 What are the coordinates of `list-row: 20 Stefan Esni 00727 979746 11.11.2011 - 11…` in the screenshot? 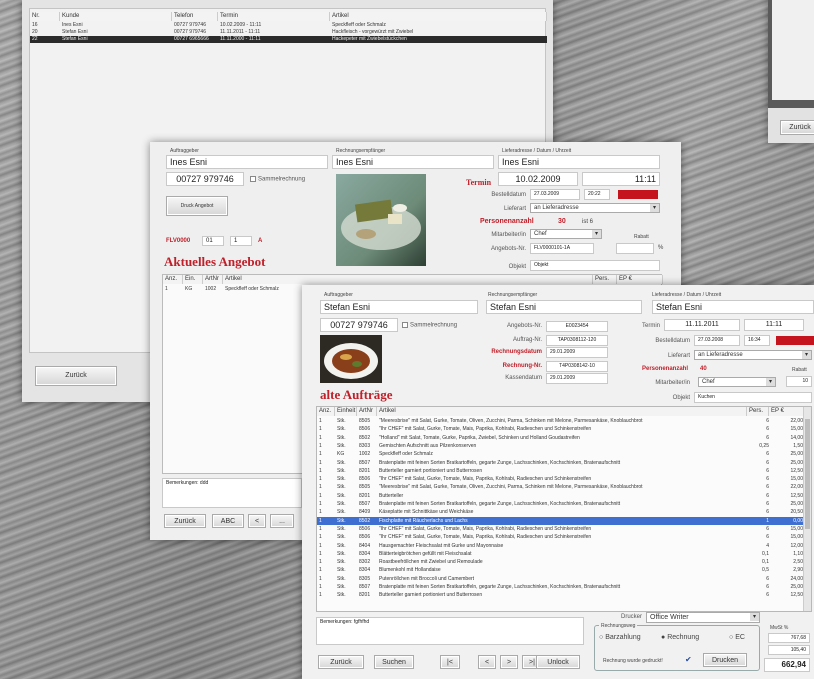 It's located at (288, 32).